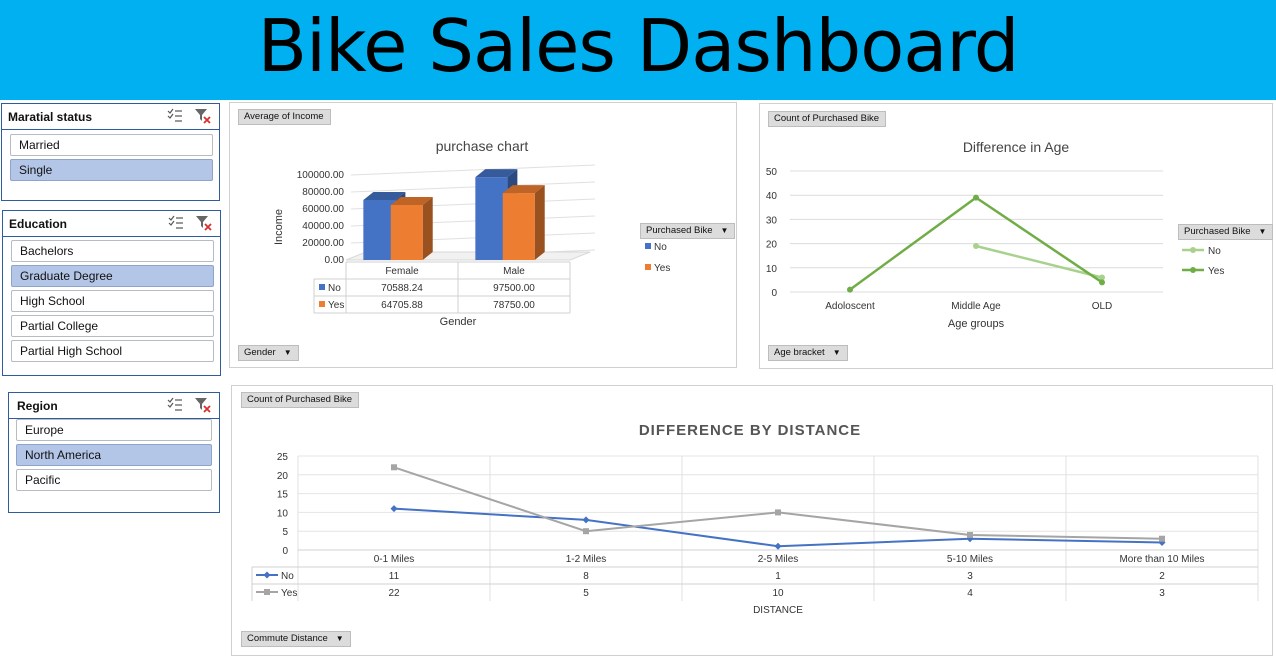 The height and width of the screenshot is (657, 1276). I want to click on dashboard-title: Bike Sales Dashboard, so click(638, 46).